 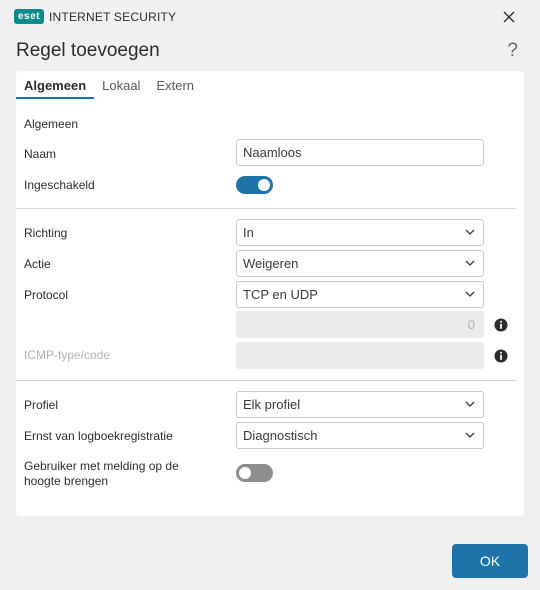 I want to click on protocol-value: TCP en UDP, so click(x=280, y=294).